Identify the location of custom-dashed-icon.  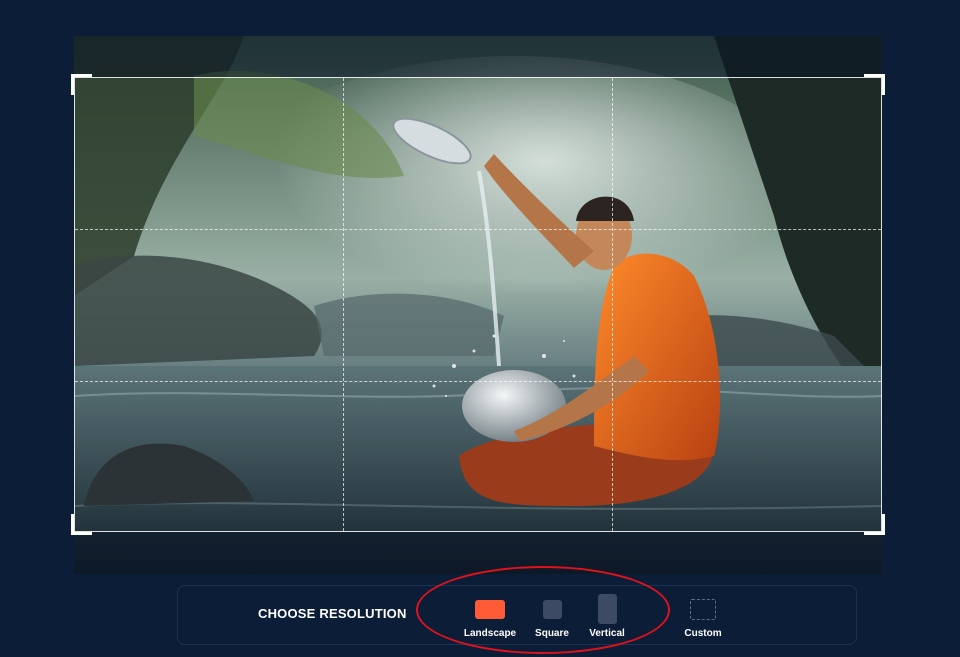
(703, 609).